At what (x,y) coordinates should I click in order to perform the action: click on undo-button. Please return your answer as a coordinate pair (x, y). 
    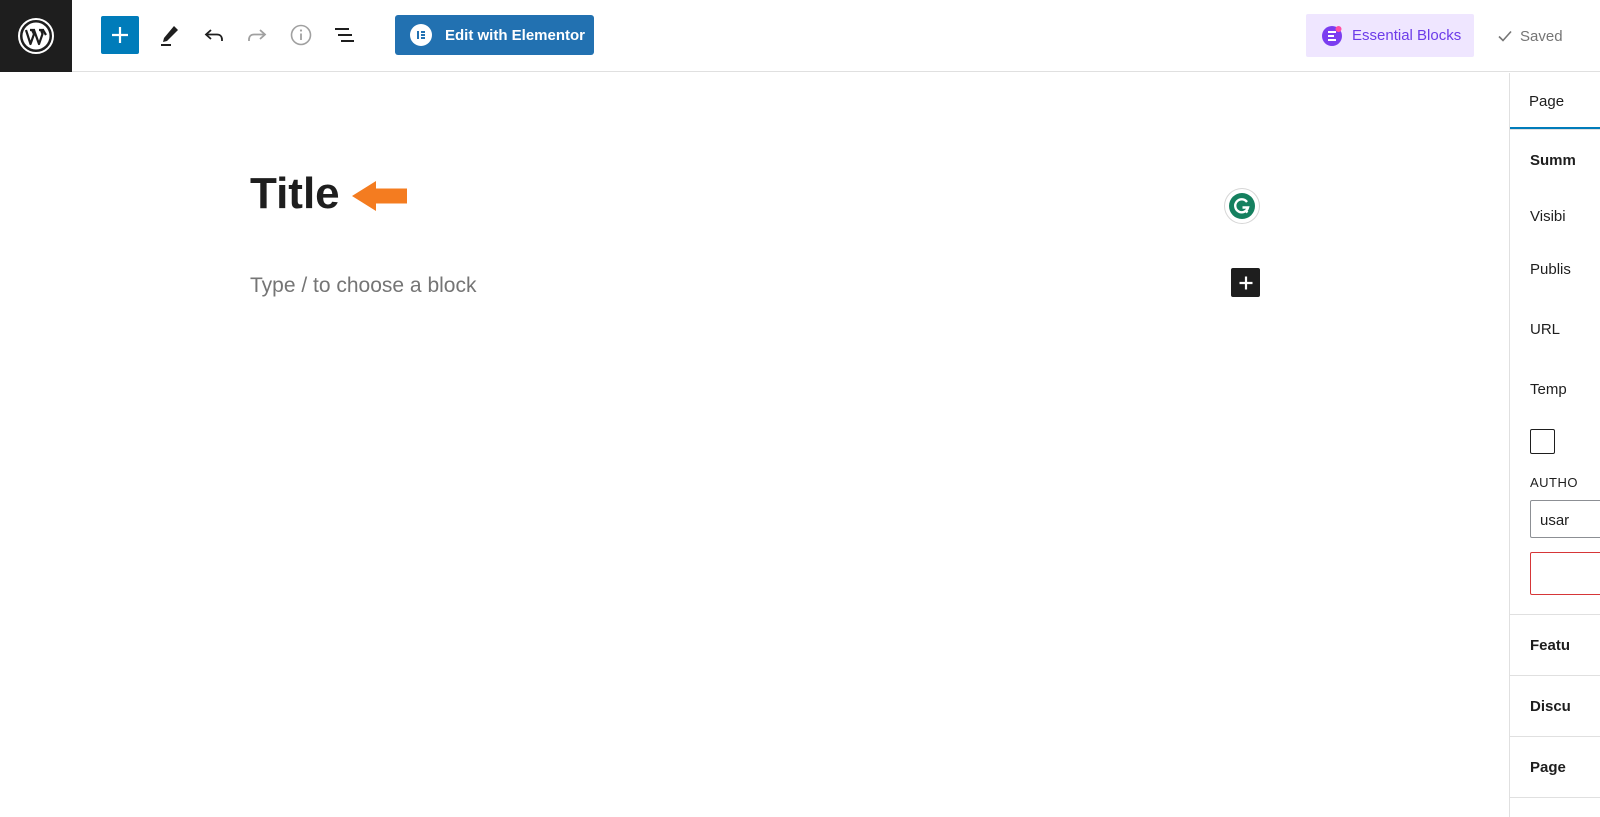
    Looking at the image, I should click on (214, 35).